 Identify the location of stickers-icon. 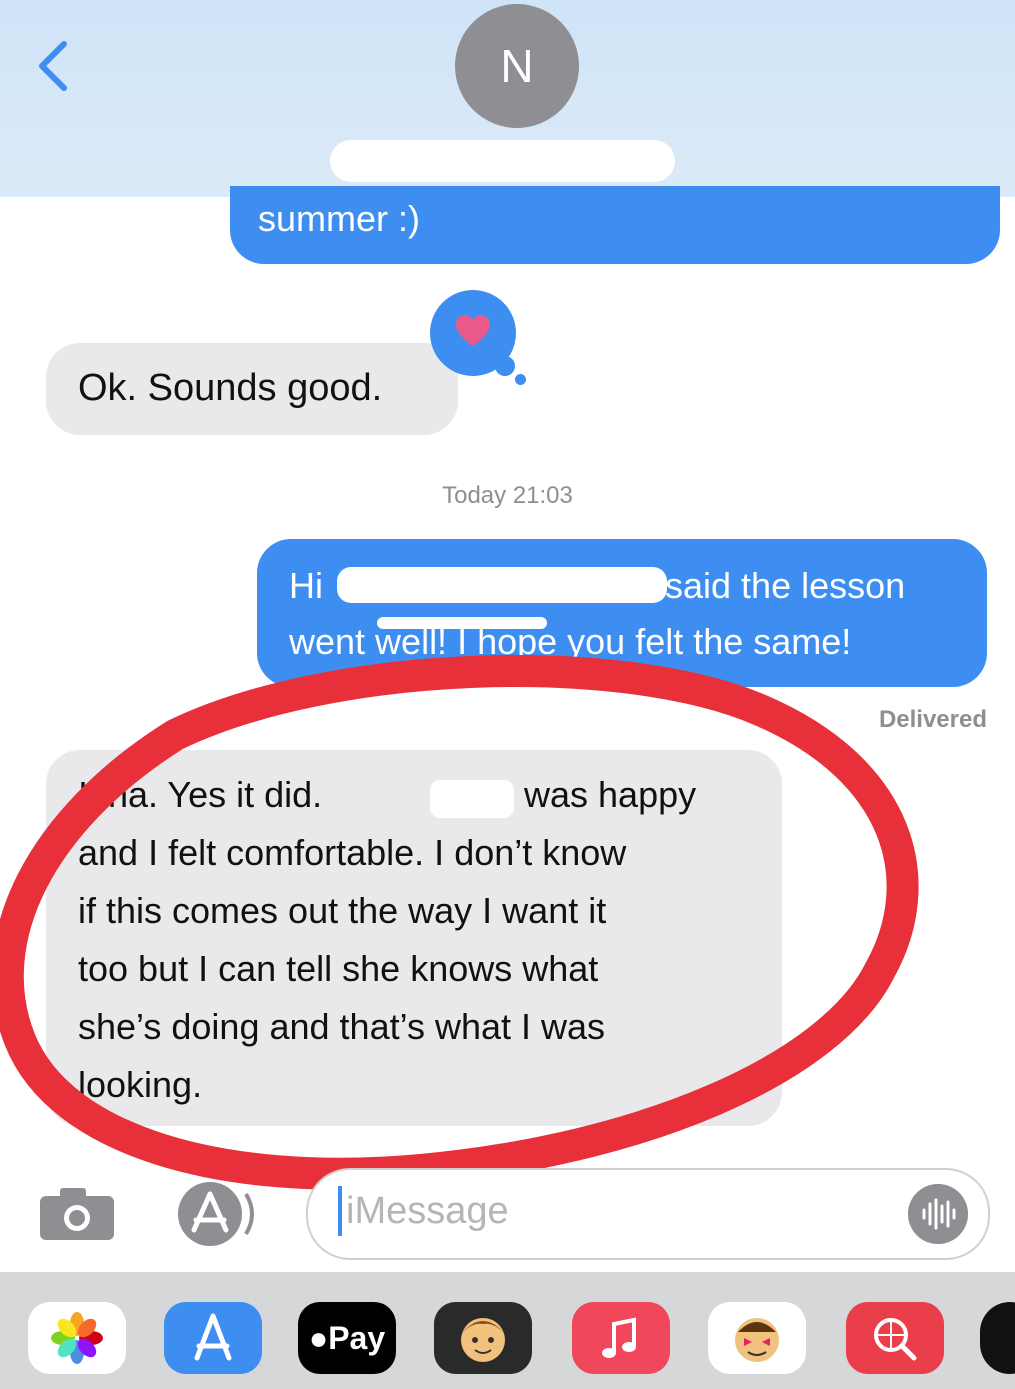
(757, 1338).